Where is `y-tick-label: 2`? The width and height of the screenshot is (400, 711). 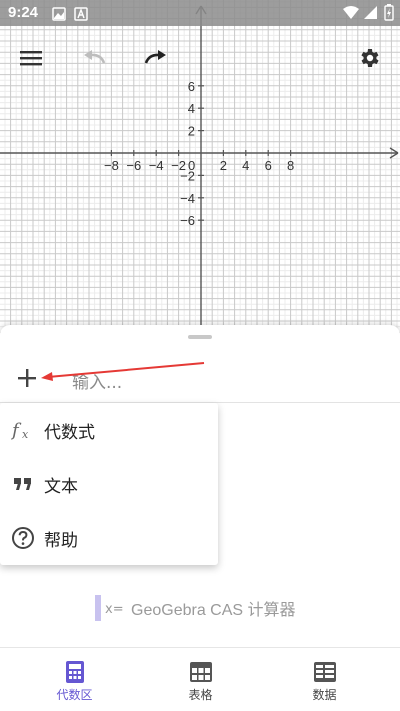 y-tick-label: 2 is located at coordinates (191, 131).